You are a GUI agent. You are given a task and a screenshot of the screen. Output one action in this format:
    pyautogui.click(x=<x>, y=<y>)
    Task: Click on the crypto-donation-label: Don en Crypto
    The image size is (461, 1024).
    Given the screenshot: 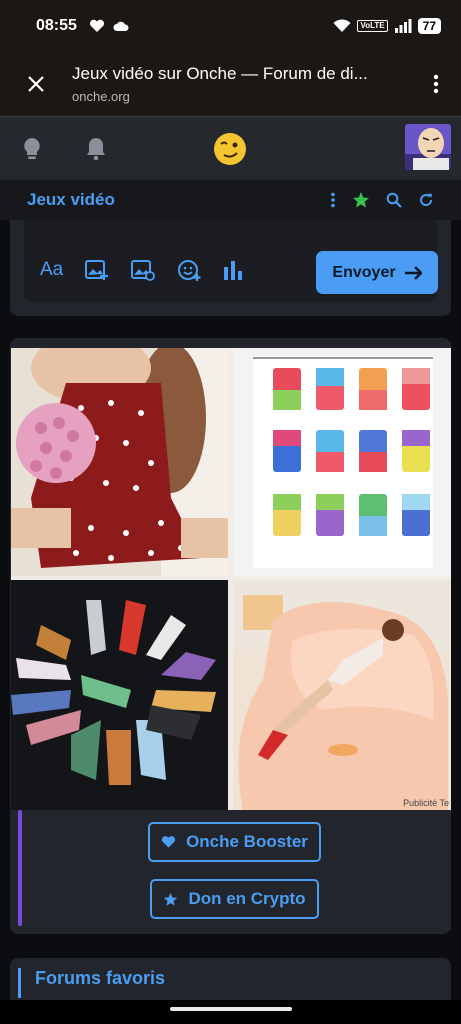 What is the action you would take?
    pyautogui.click(x=247, y=898)
    